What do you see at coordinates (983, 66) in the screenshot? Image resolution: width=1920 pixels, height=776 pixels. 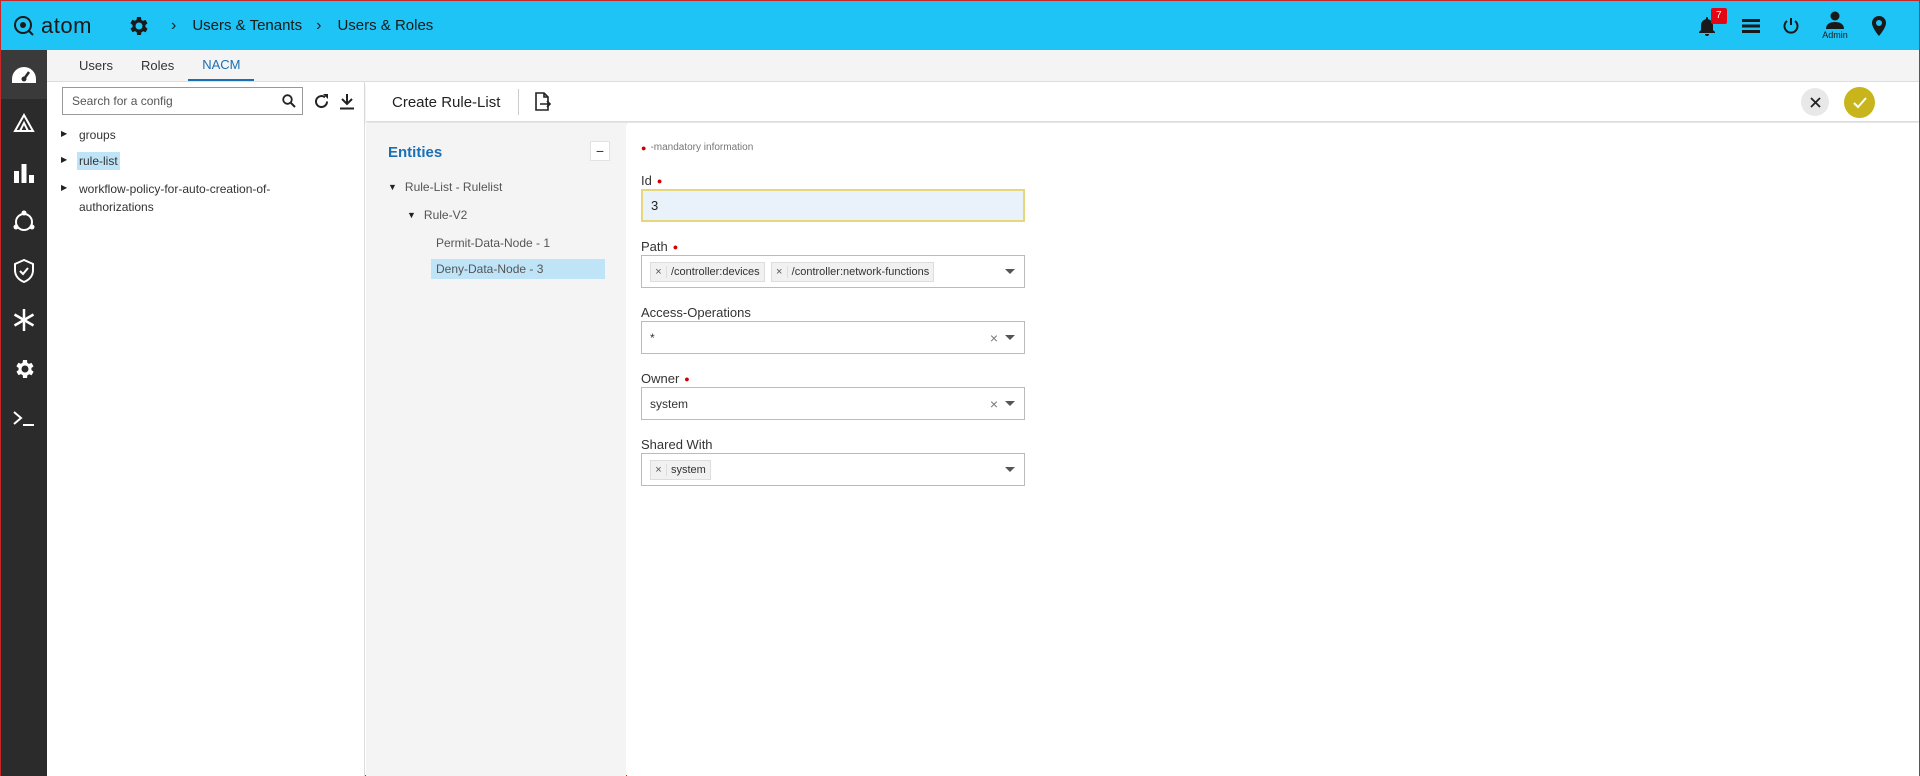 I see `sub-tabs: Users Roles NACM` at bounding box center [983, 66].